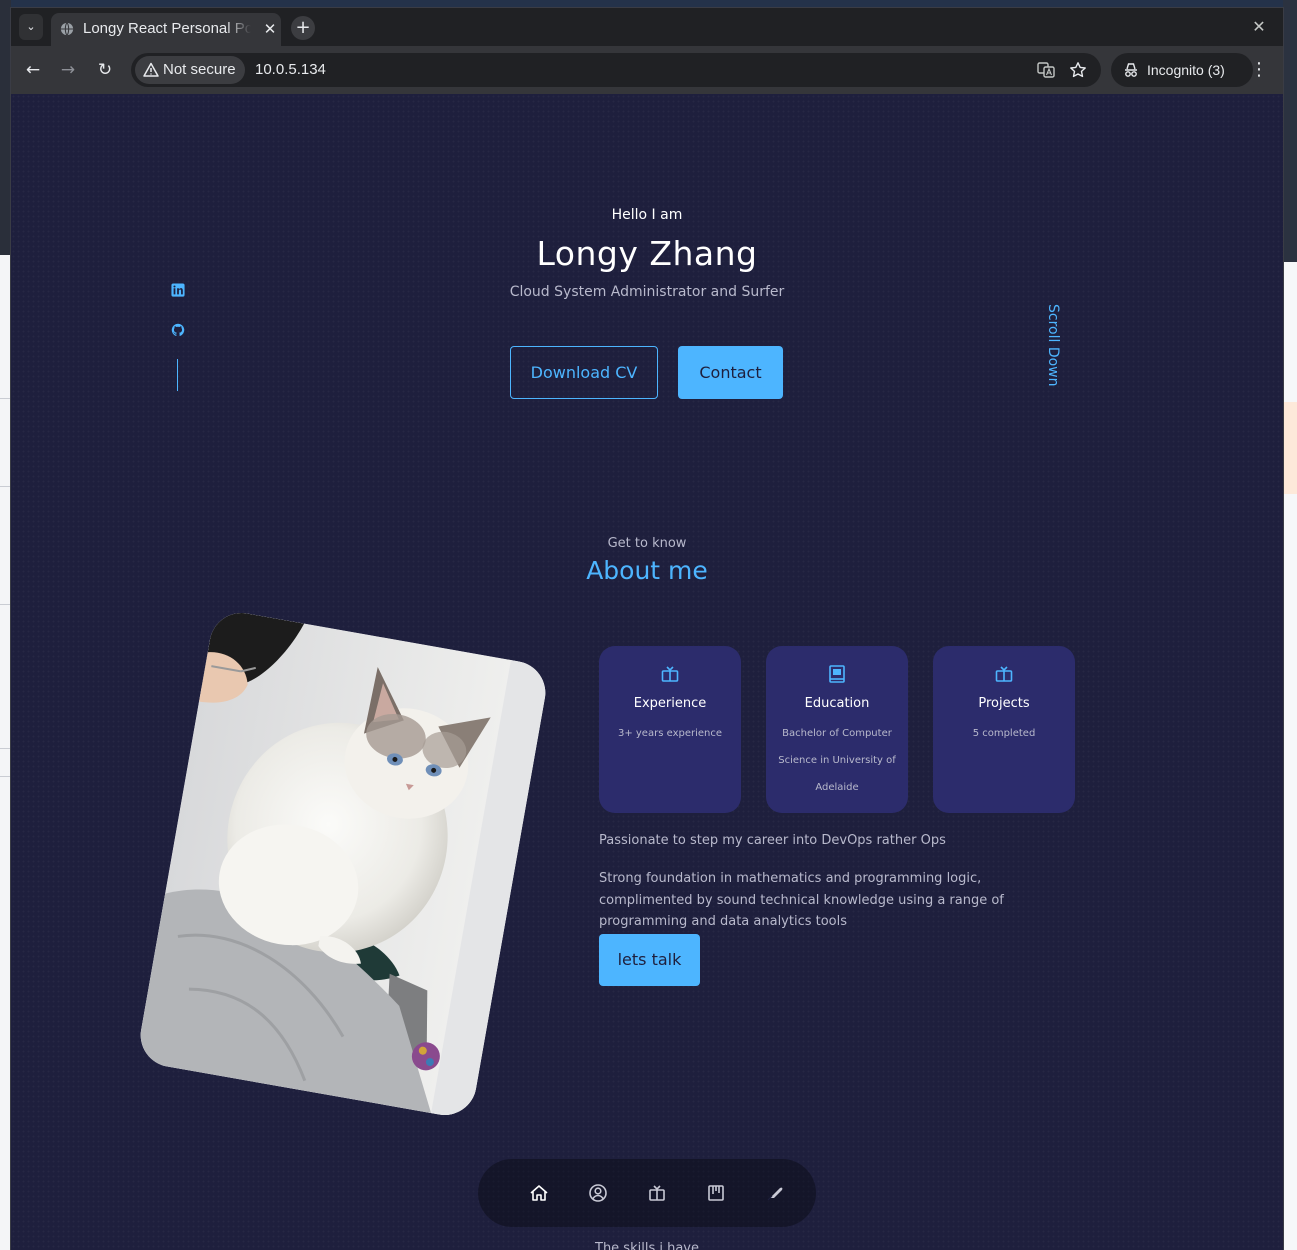 The image size is (1297, 1250). I want to click on card-subtitle: 5 completed, so click(1004, 733).